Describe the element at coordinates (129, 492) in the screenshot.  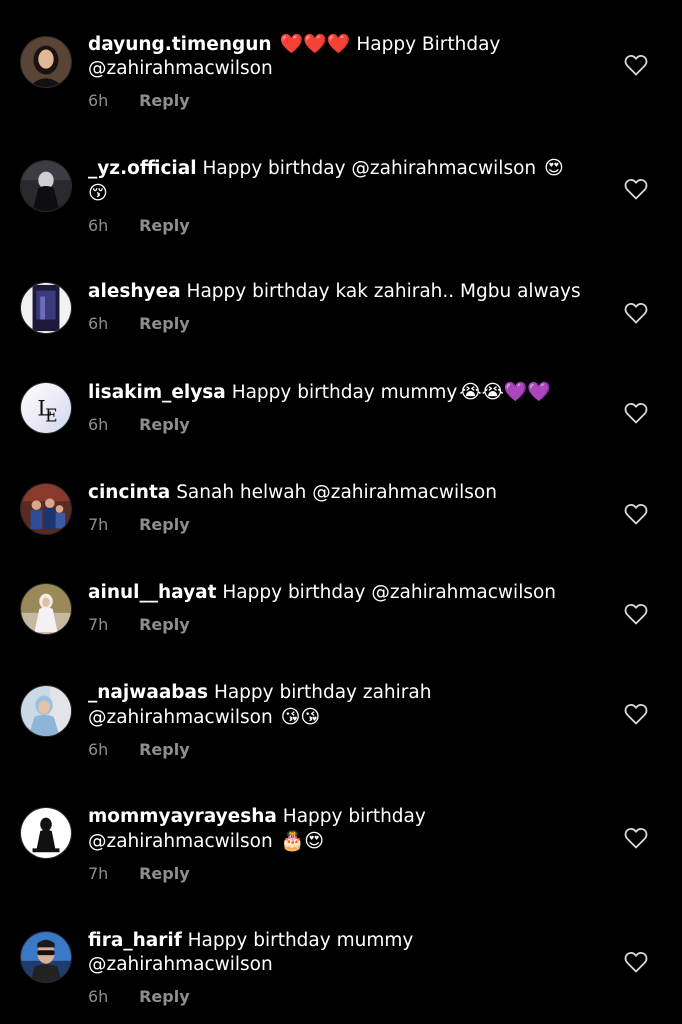
I see `comment-username: cincinta` at that location.